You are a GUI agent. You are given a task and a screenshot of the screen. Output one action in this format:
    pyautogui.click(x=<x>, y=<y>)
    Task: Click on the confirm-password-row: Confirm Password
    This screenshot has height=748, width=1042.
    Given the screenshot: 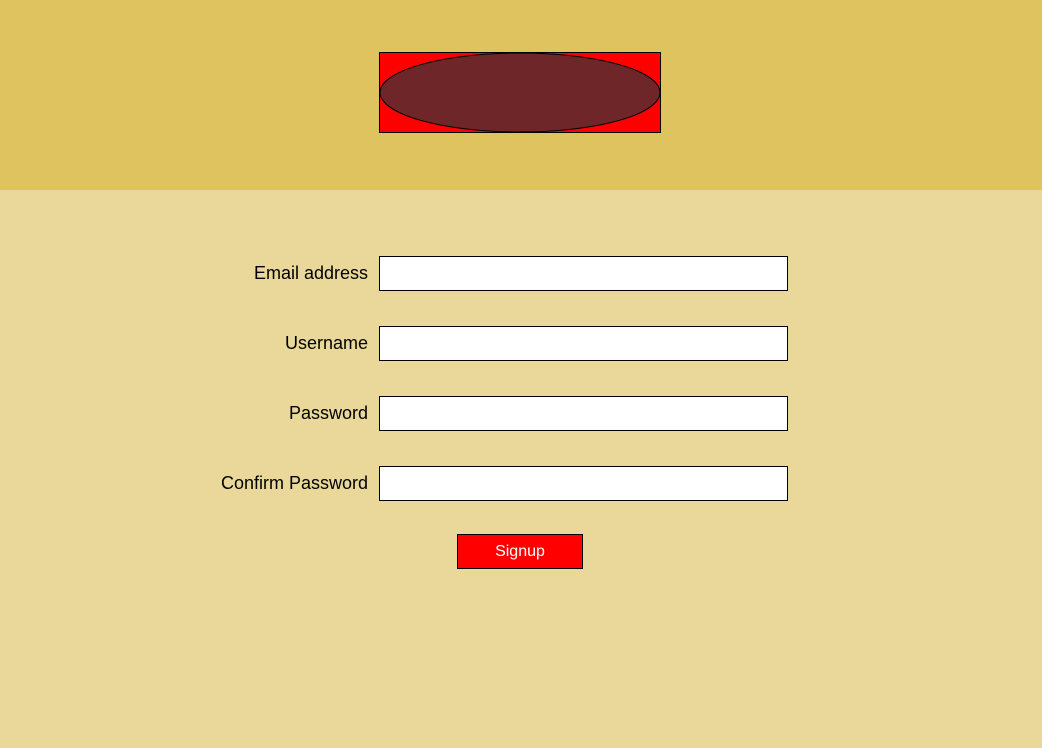 What is the action you would take?
    pyautogui.click(x=521, y=483)
    